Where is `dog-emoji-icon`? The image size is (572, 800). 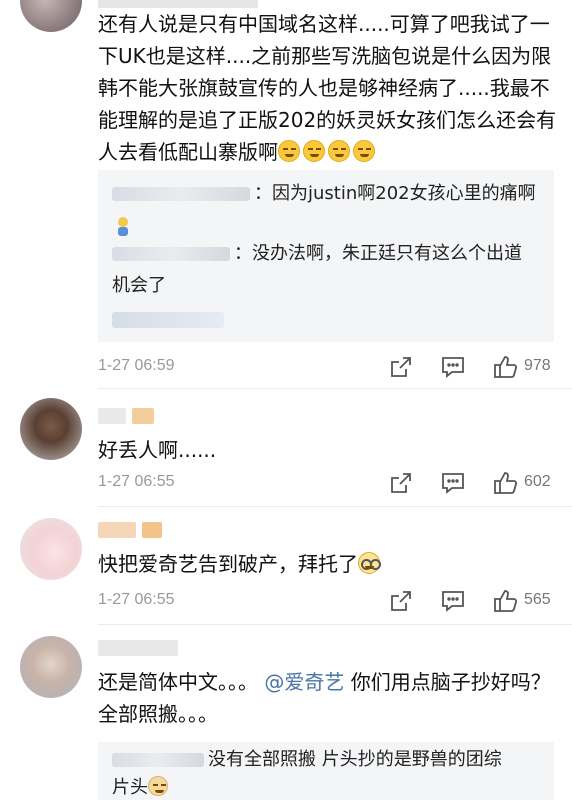 dog-emoji-icon is located at coordinates (158, 786).